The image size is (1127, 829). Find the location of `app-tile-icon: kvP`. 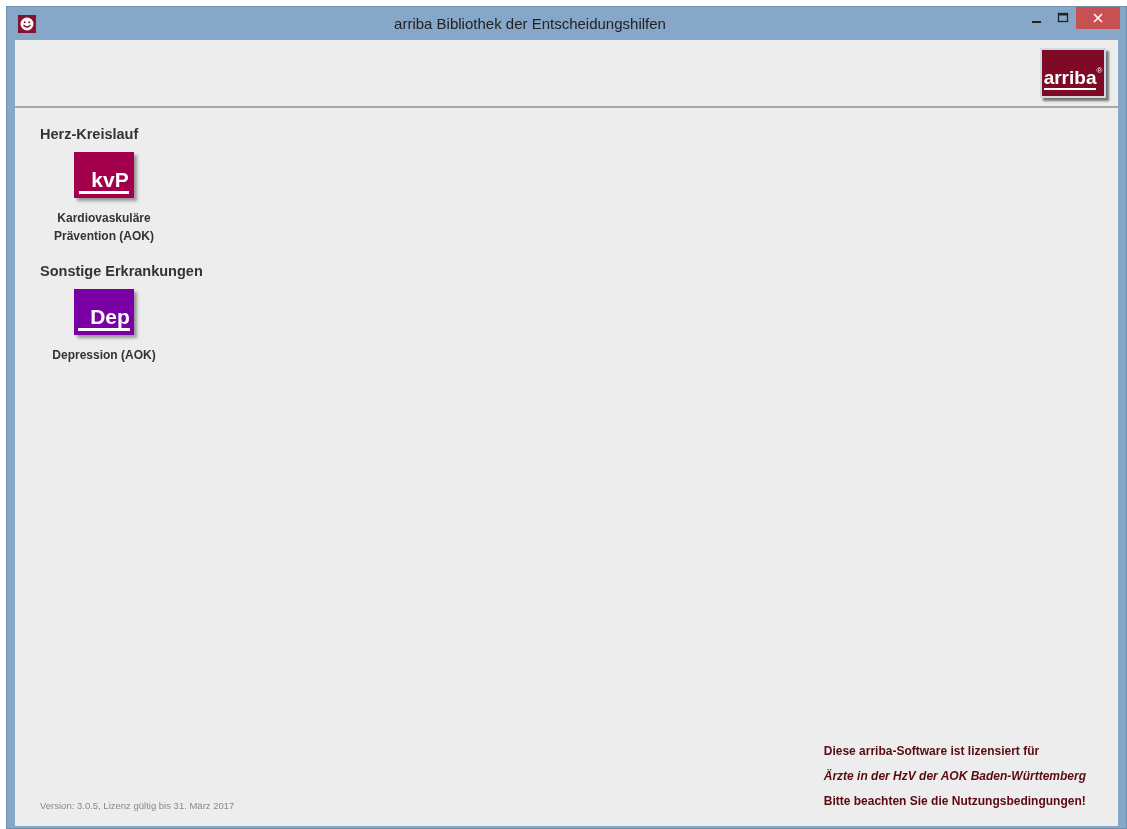

app-tile-icon: kvP is located at coordinates (104, 175).